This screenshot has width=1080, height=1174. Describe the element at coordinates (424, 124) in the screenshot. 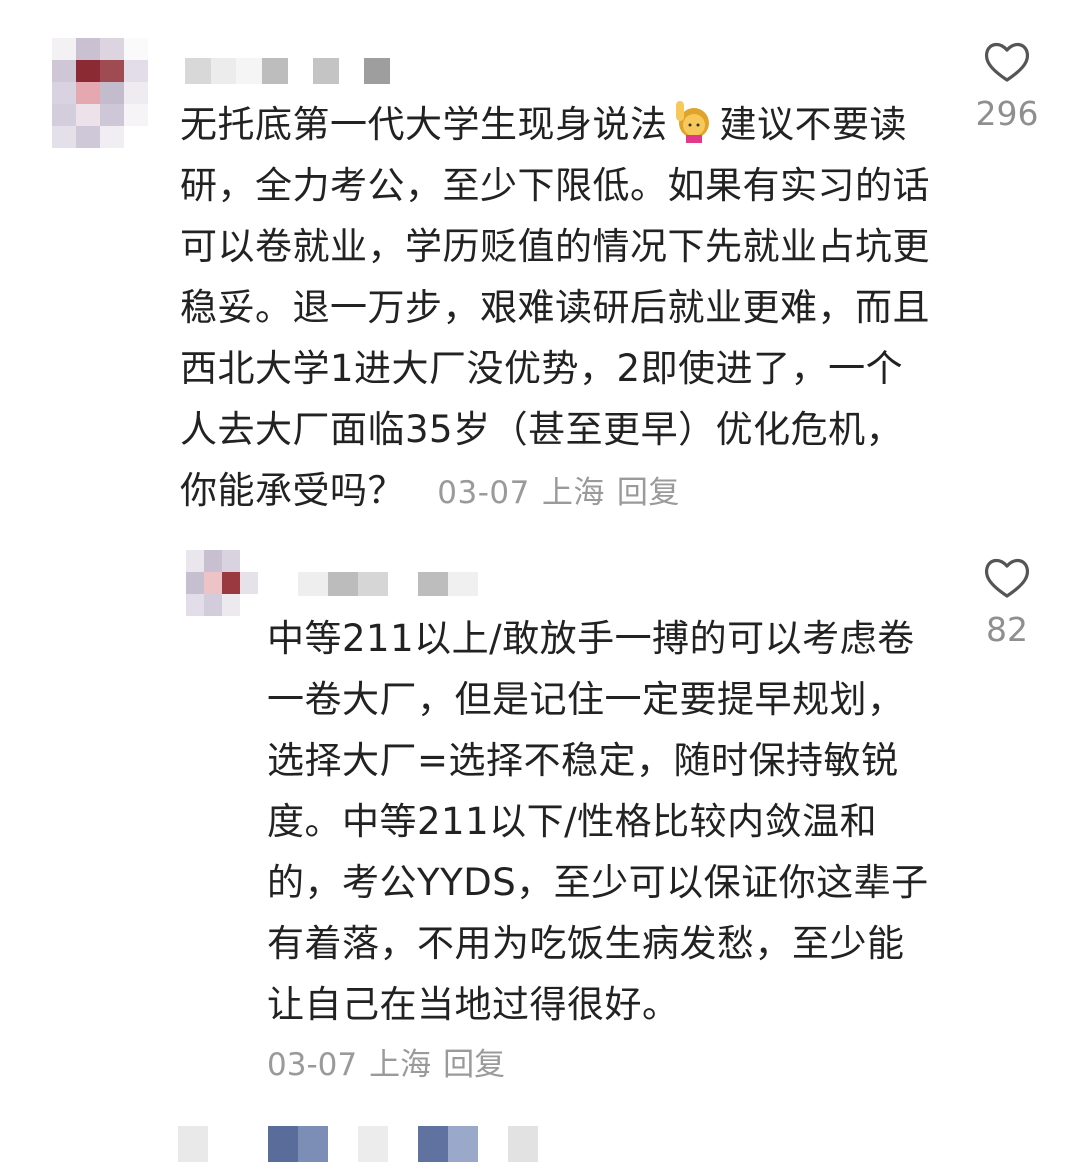

I see `comment-text-part: 无托底第一代大学生现身说法` at that location.